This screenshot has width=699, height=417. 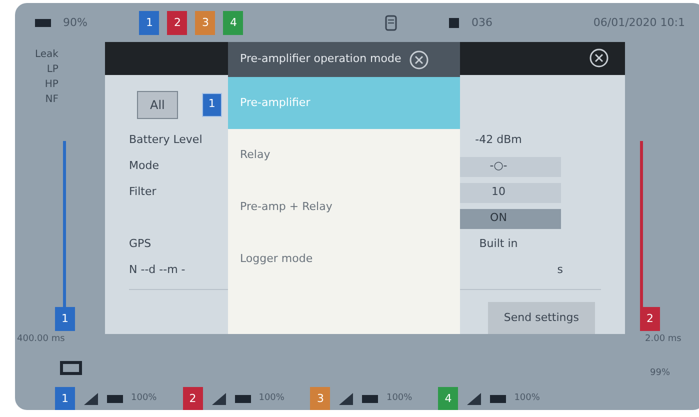 I want to click on logger-icon, so click(x=71, y=368).